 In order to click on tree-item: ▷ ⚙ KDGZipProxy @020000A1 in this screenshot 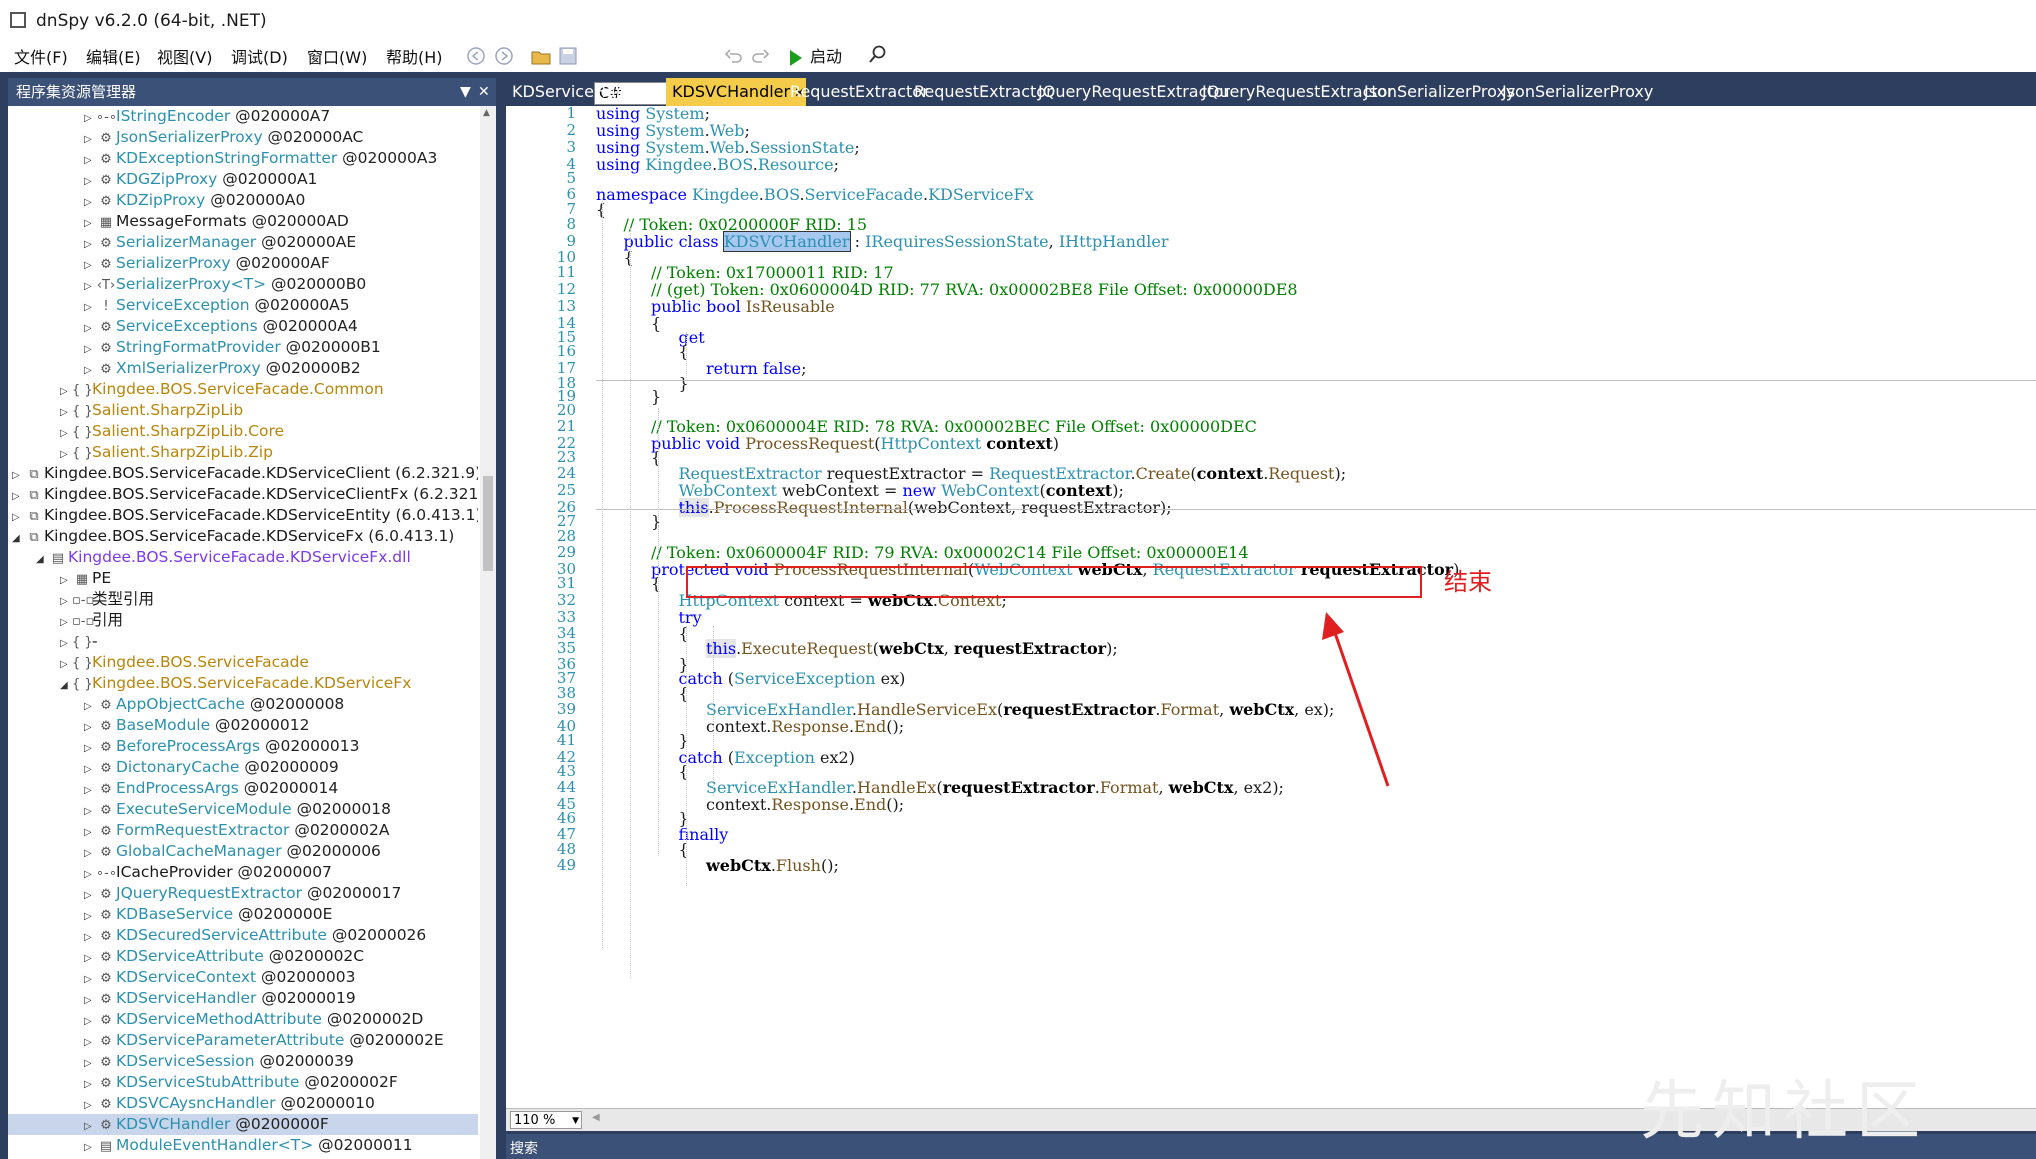, I will do `click(243, 179)`.